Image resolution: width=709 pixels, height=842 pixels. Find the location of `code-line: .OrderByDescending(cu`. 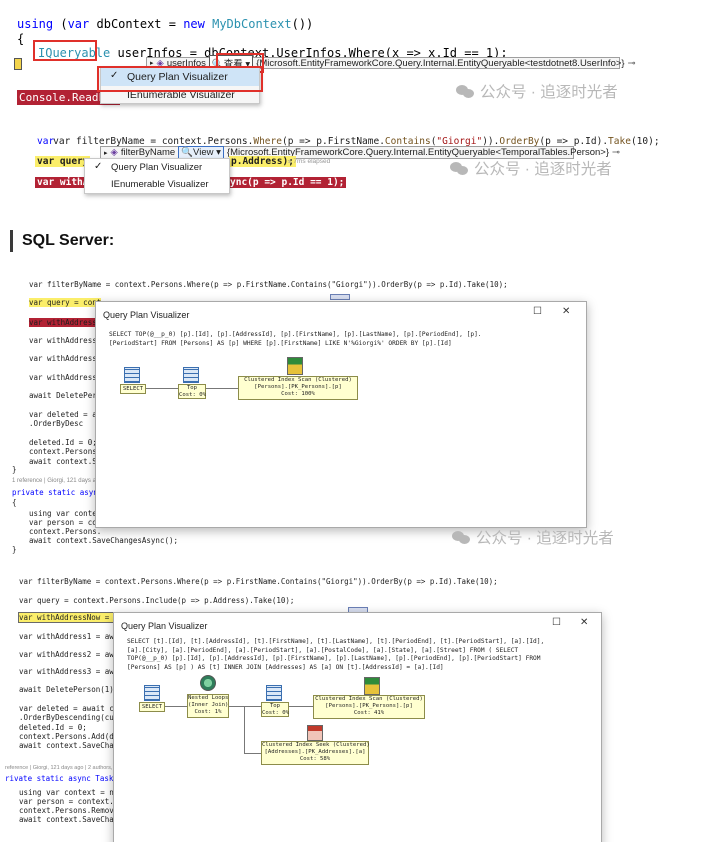

code-line: .OrderByDescending(cu is located at coordinates (66, 717).